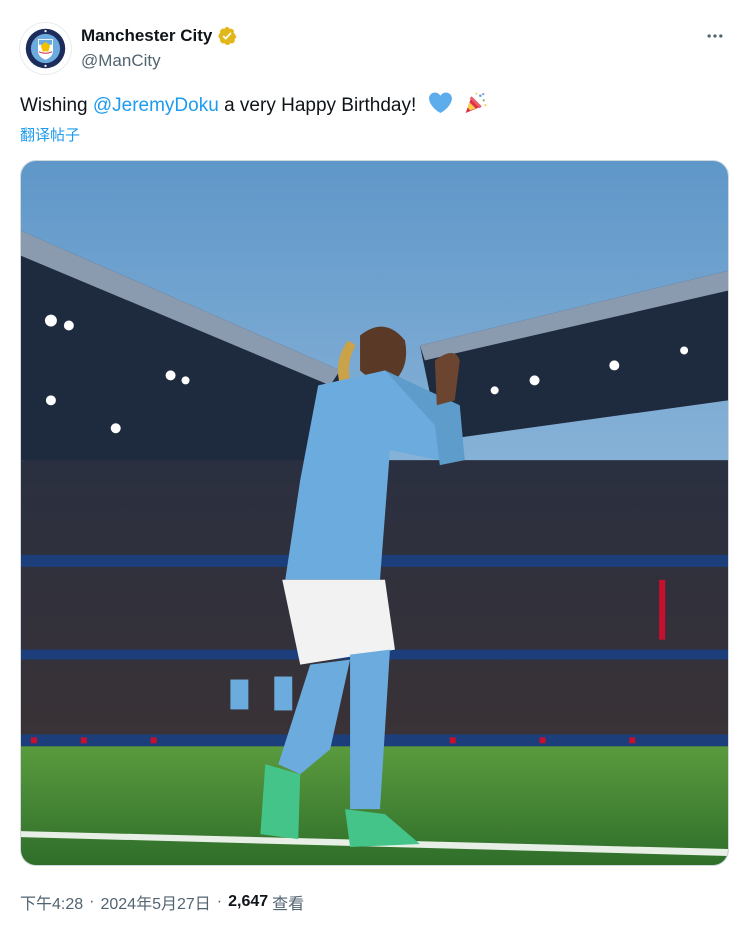 The height and width of the screenshot is (928, 750). Describe the element at coordinates (288, 904) in the screenshot. I see `views-label: 查看` at that location.